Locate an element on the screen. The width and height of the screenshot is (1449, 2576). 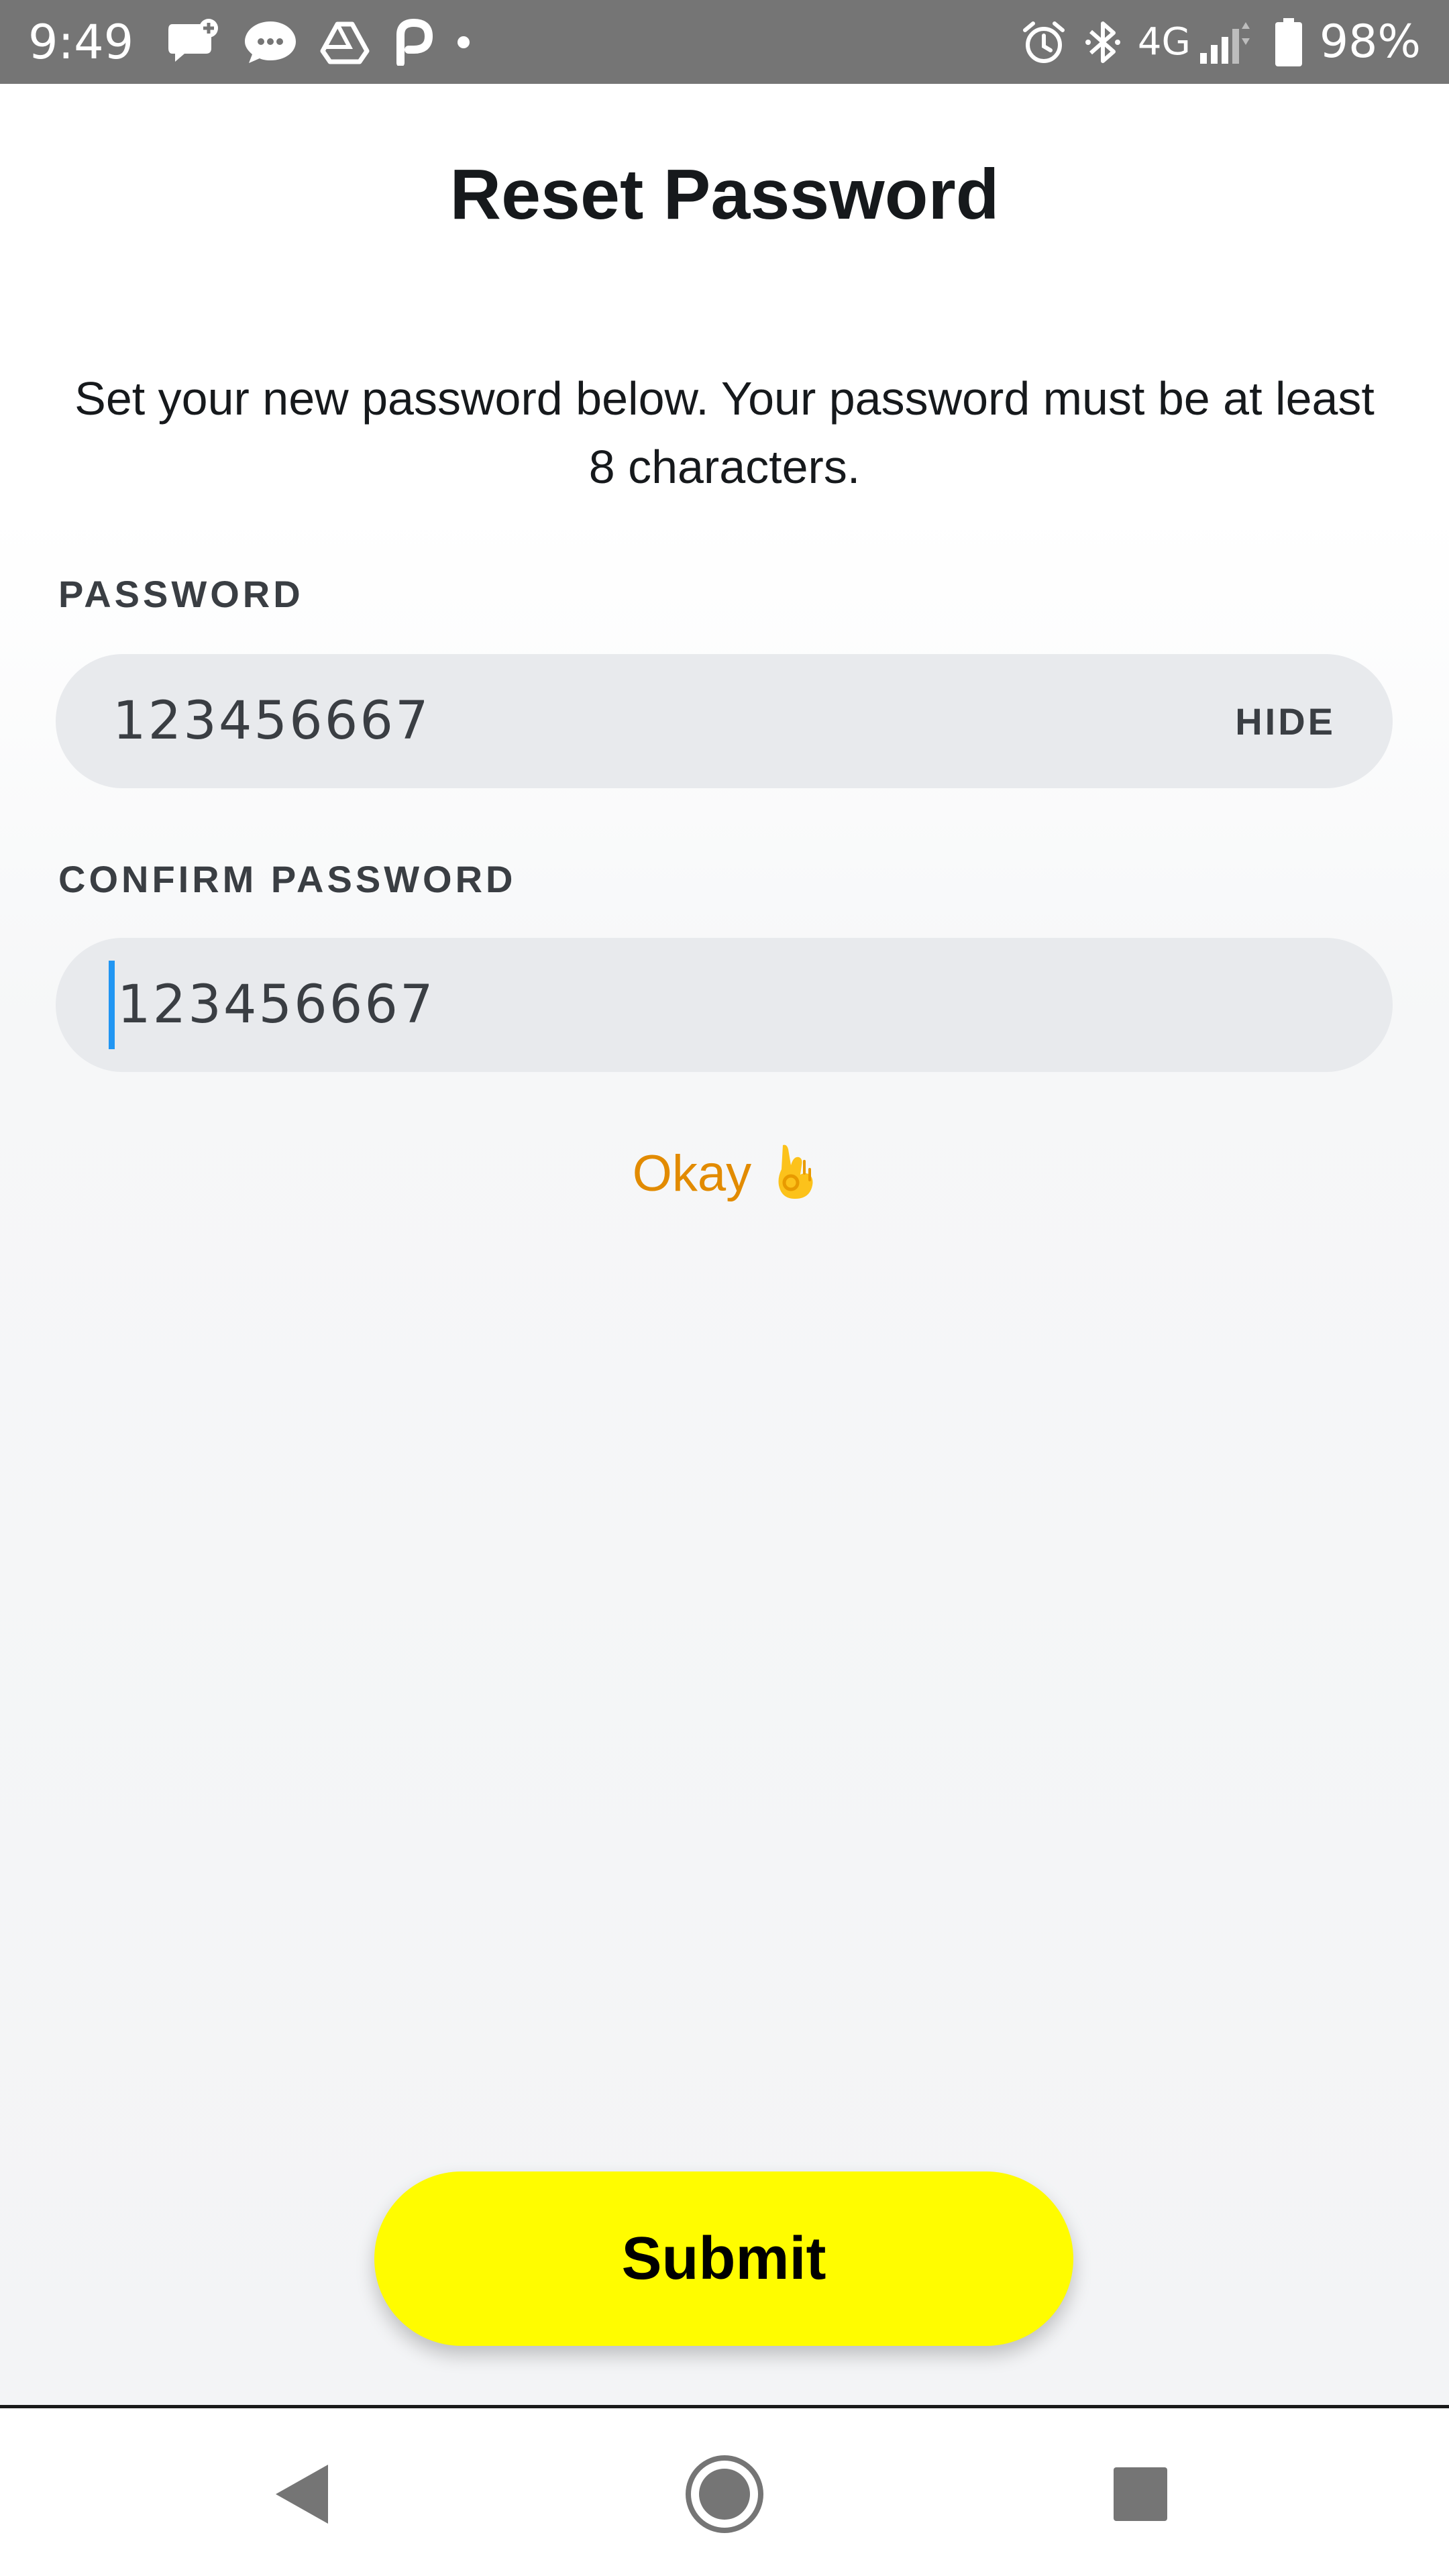
submit-button: Submit is located at coordinates (723, 2258).